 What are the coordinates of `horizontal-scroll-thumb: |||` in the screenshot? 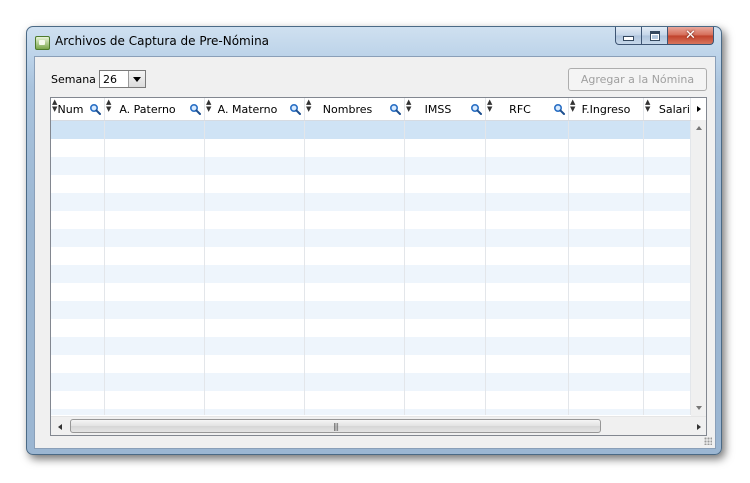 It's located at (335, 426).